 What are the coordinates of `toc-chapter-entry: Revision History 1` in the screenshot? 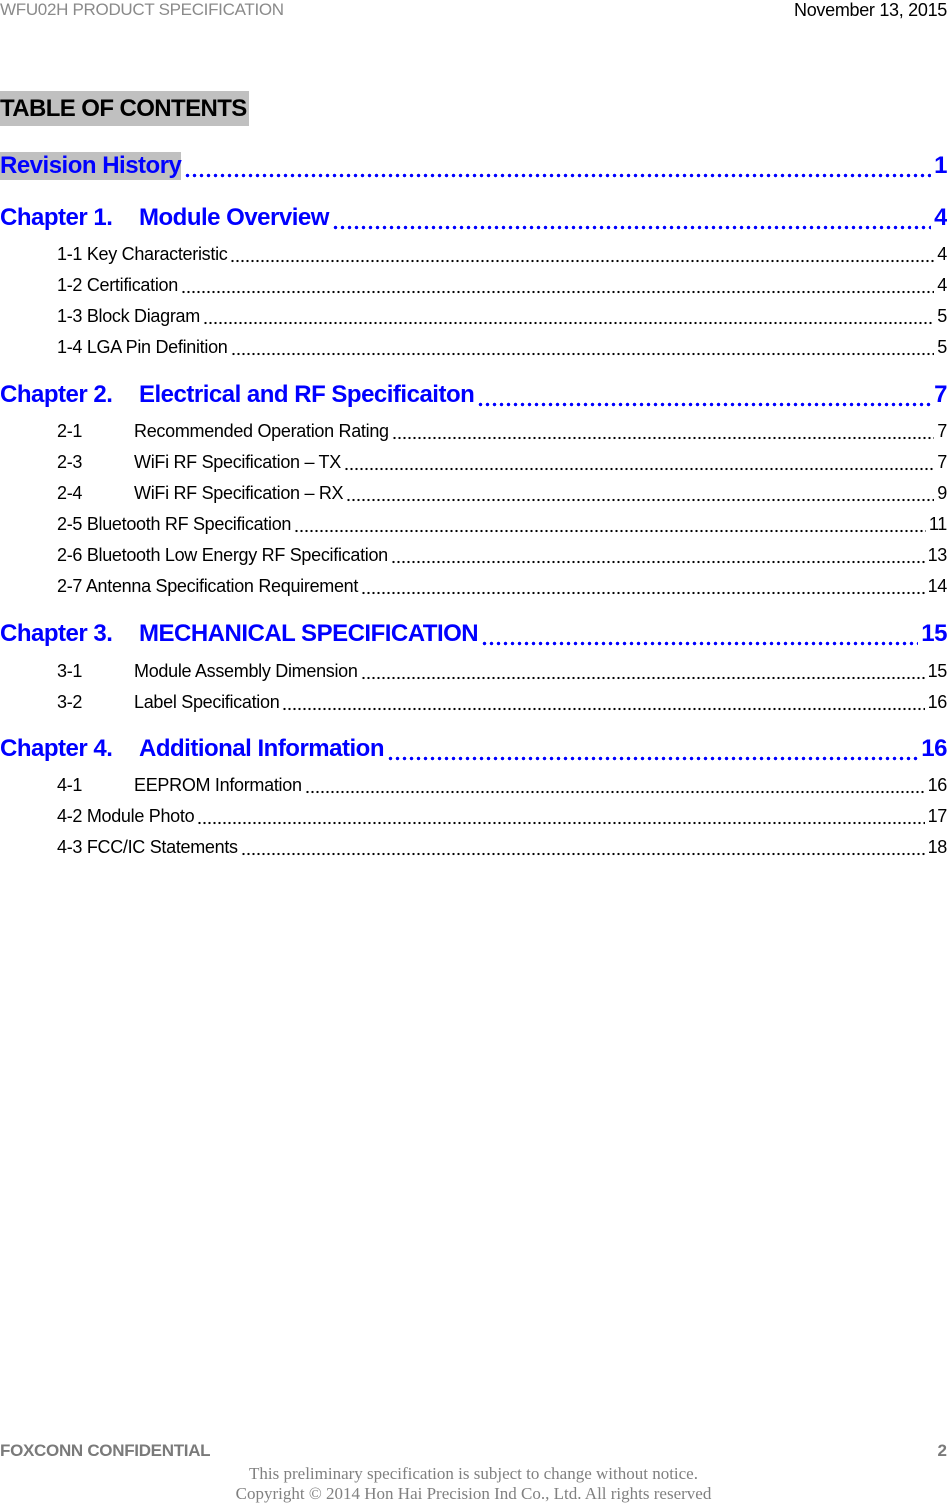 It's located at (473, 169).